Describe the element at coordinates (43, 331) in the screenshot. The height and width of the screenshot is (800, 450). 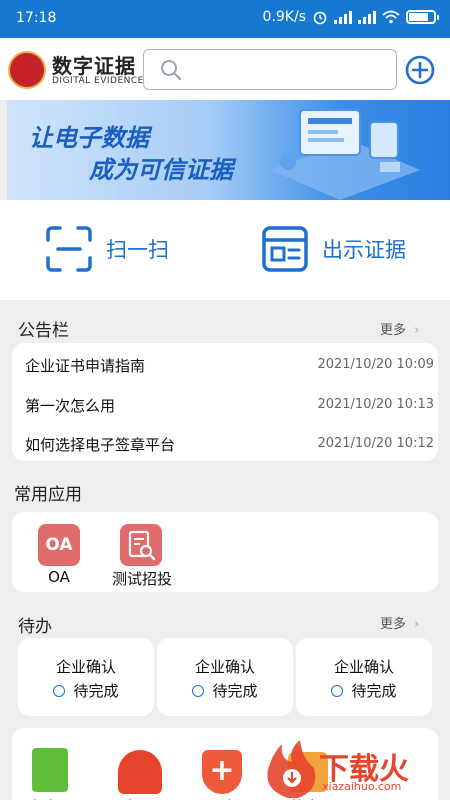
I see `notice-title: 公告栏` at that location.